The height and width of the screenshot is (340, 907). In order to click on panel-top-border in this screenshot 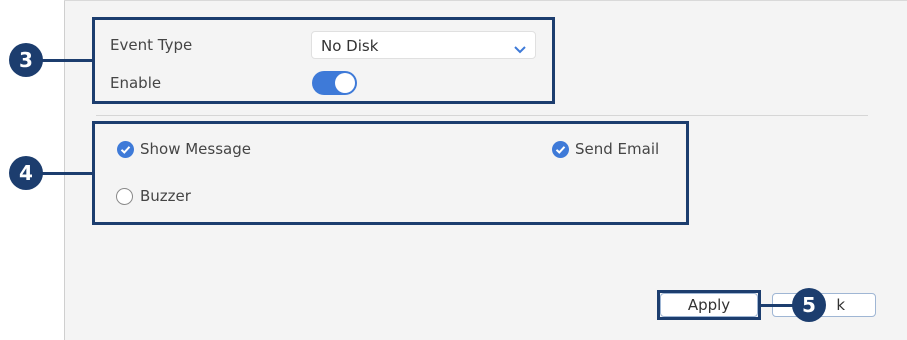, I will do `click(485, 0)`.